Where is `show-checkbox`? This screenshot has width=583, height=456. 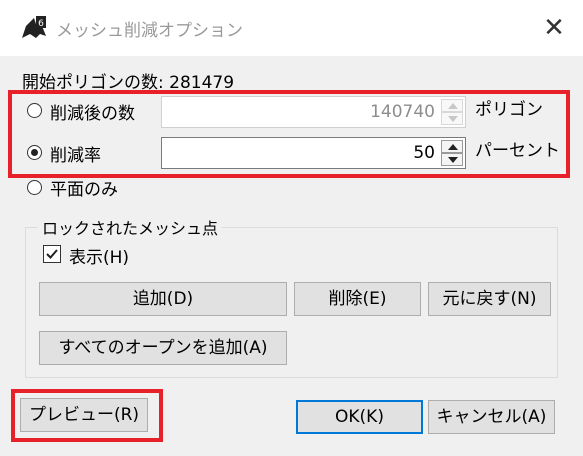 show-checkbox is located at coordinates (52, 254).